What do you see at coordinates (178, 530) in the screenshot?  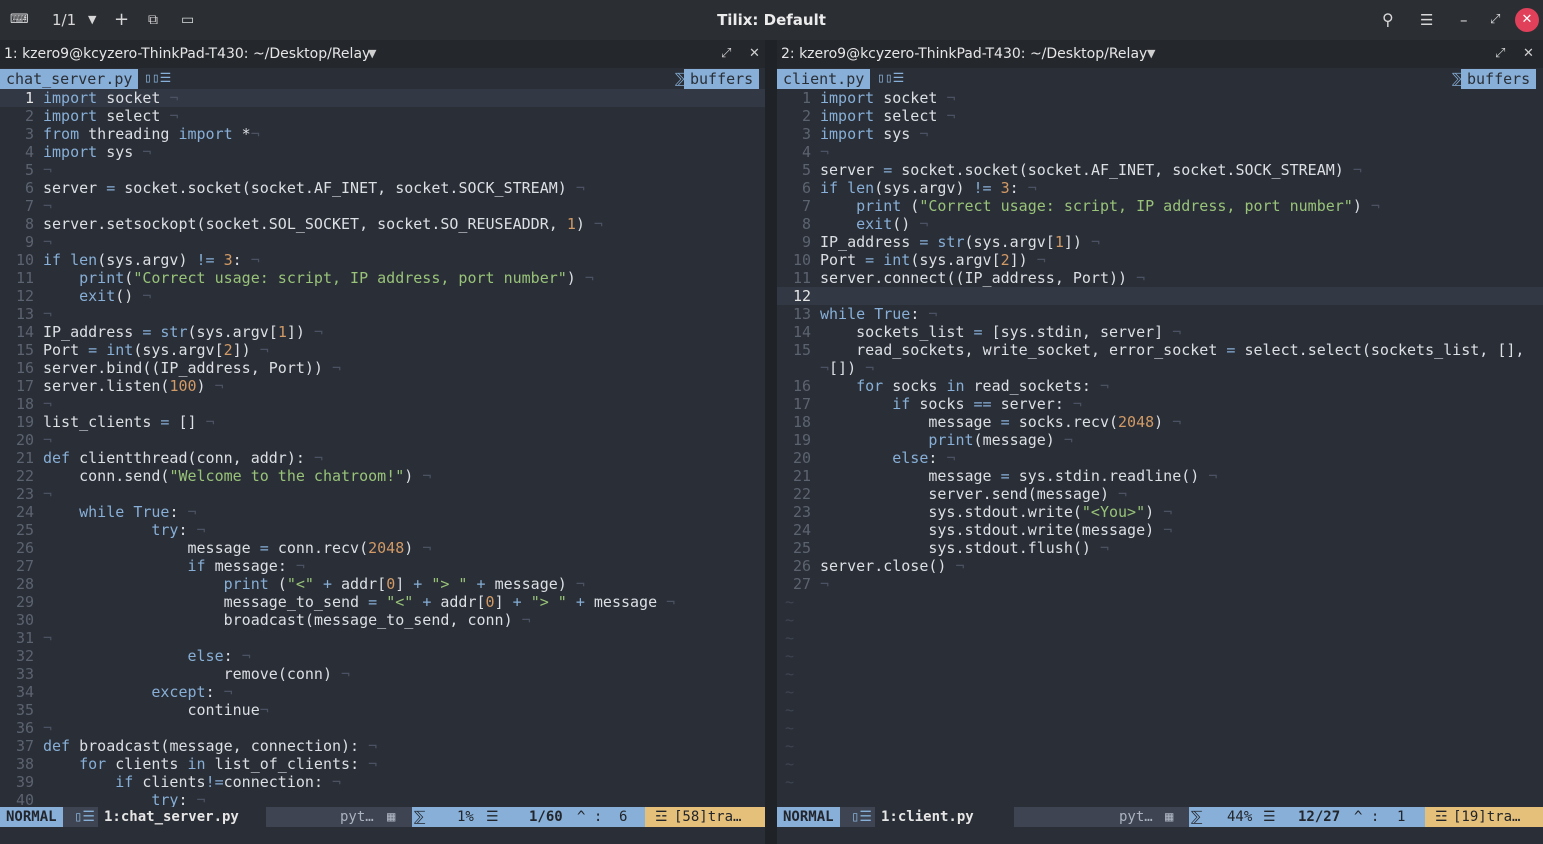 I see `code-text: try: ¬` at bounding box center [178, 530].